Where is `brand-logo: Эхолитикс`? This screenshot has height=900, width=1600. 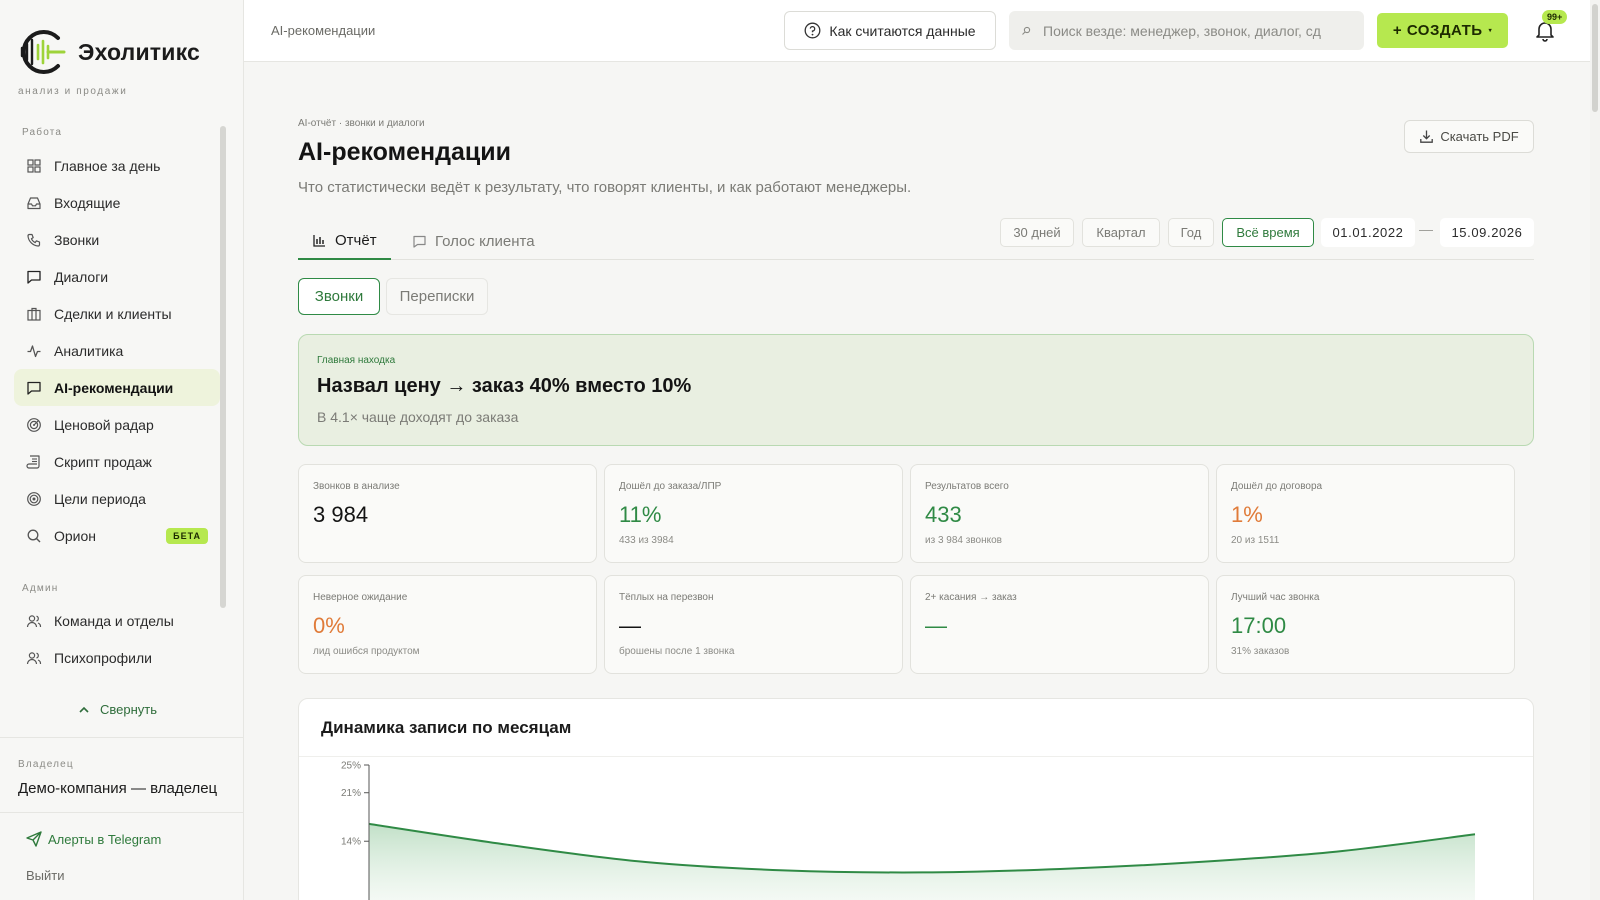
brand-logo: Эхолитикс is located at coordinates (109, 52).